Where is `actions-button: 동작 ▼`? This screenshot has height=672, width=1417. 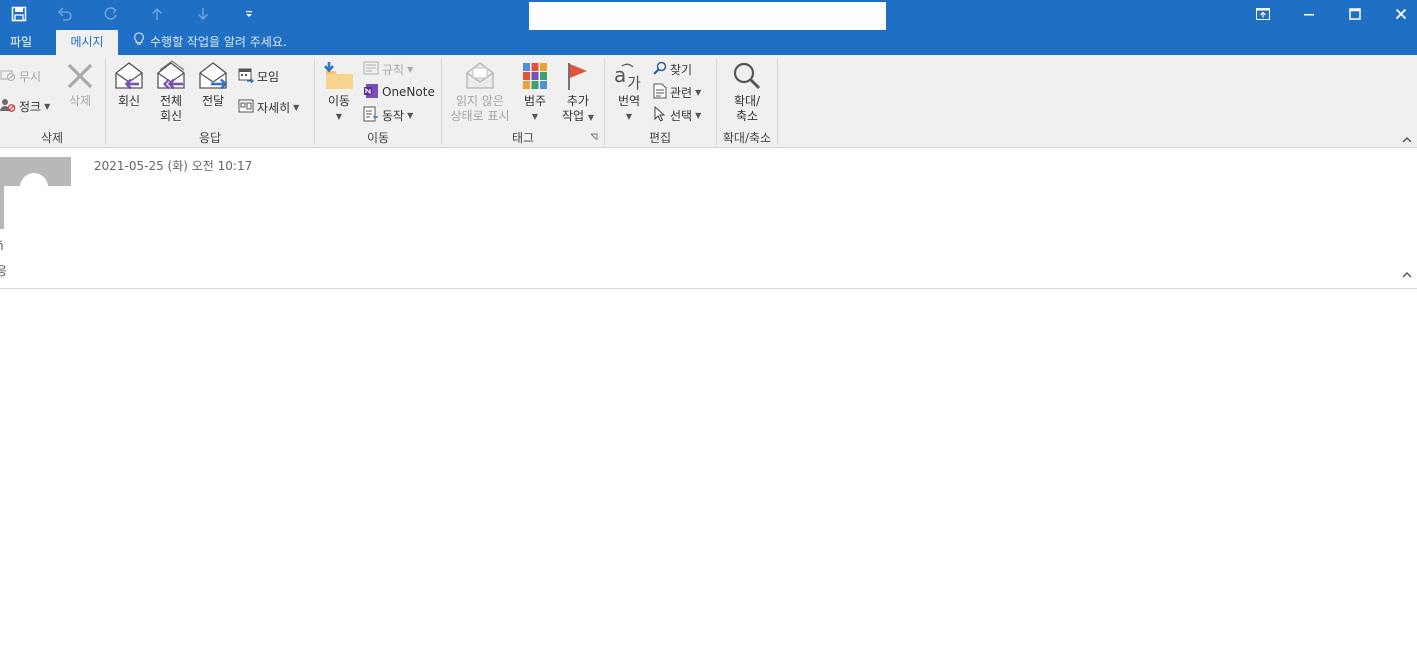
actions-button: 동작 ▼ is located at coordinates (388, 115).